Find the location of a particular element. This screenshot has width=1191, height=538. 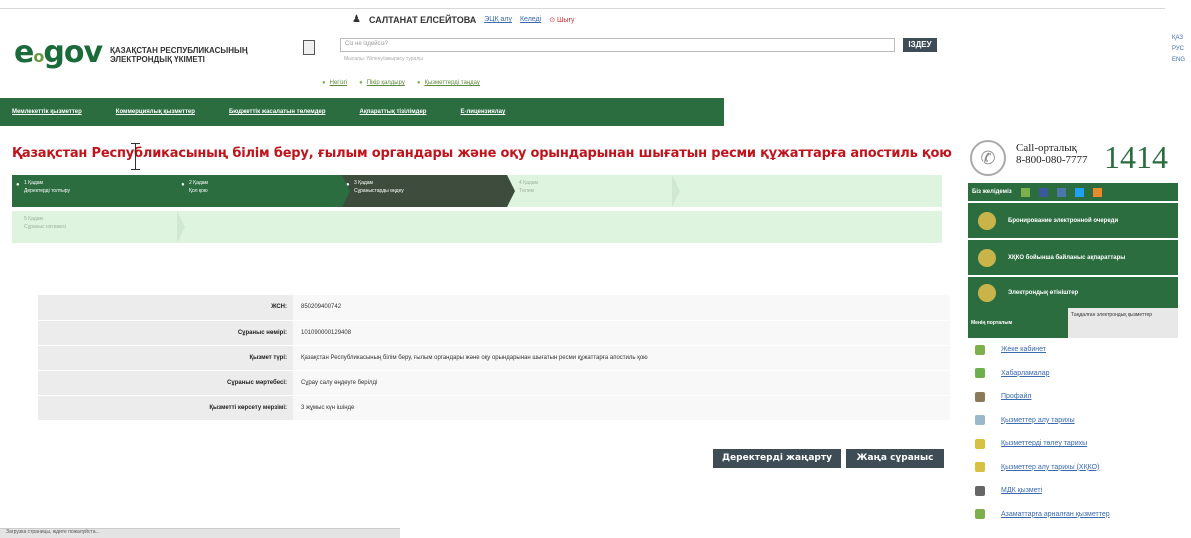

quick-link-label: Негізгі is located at coordinates (338, 83).